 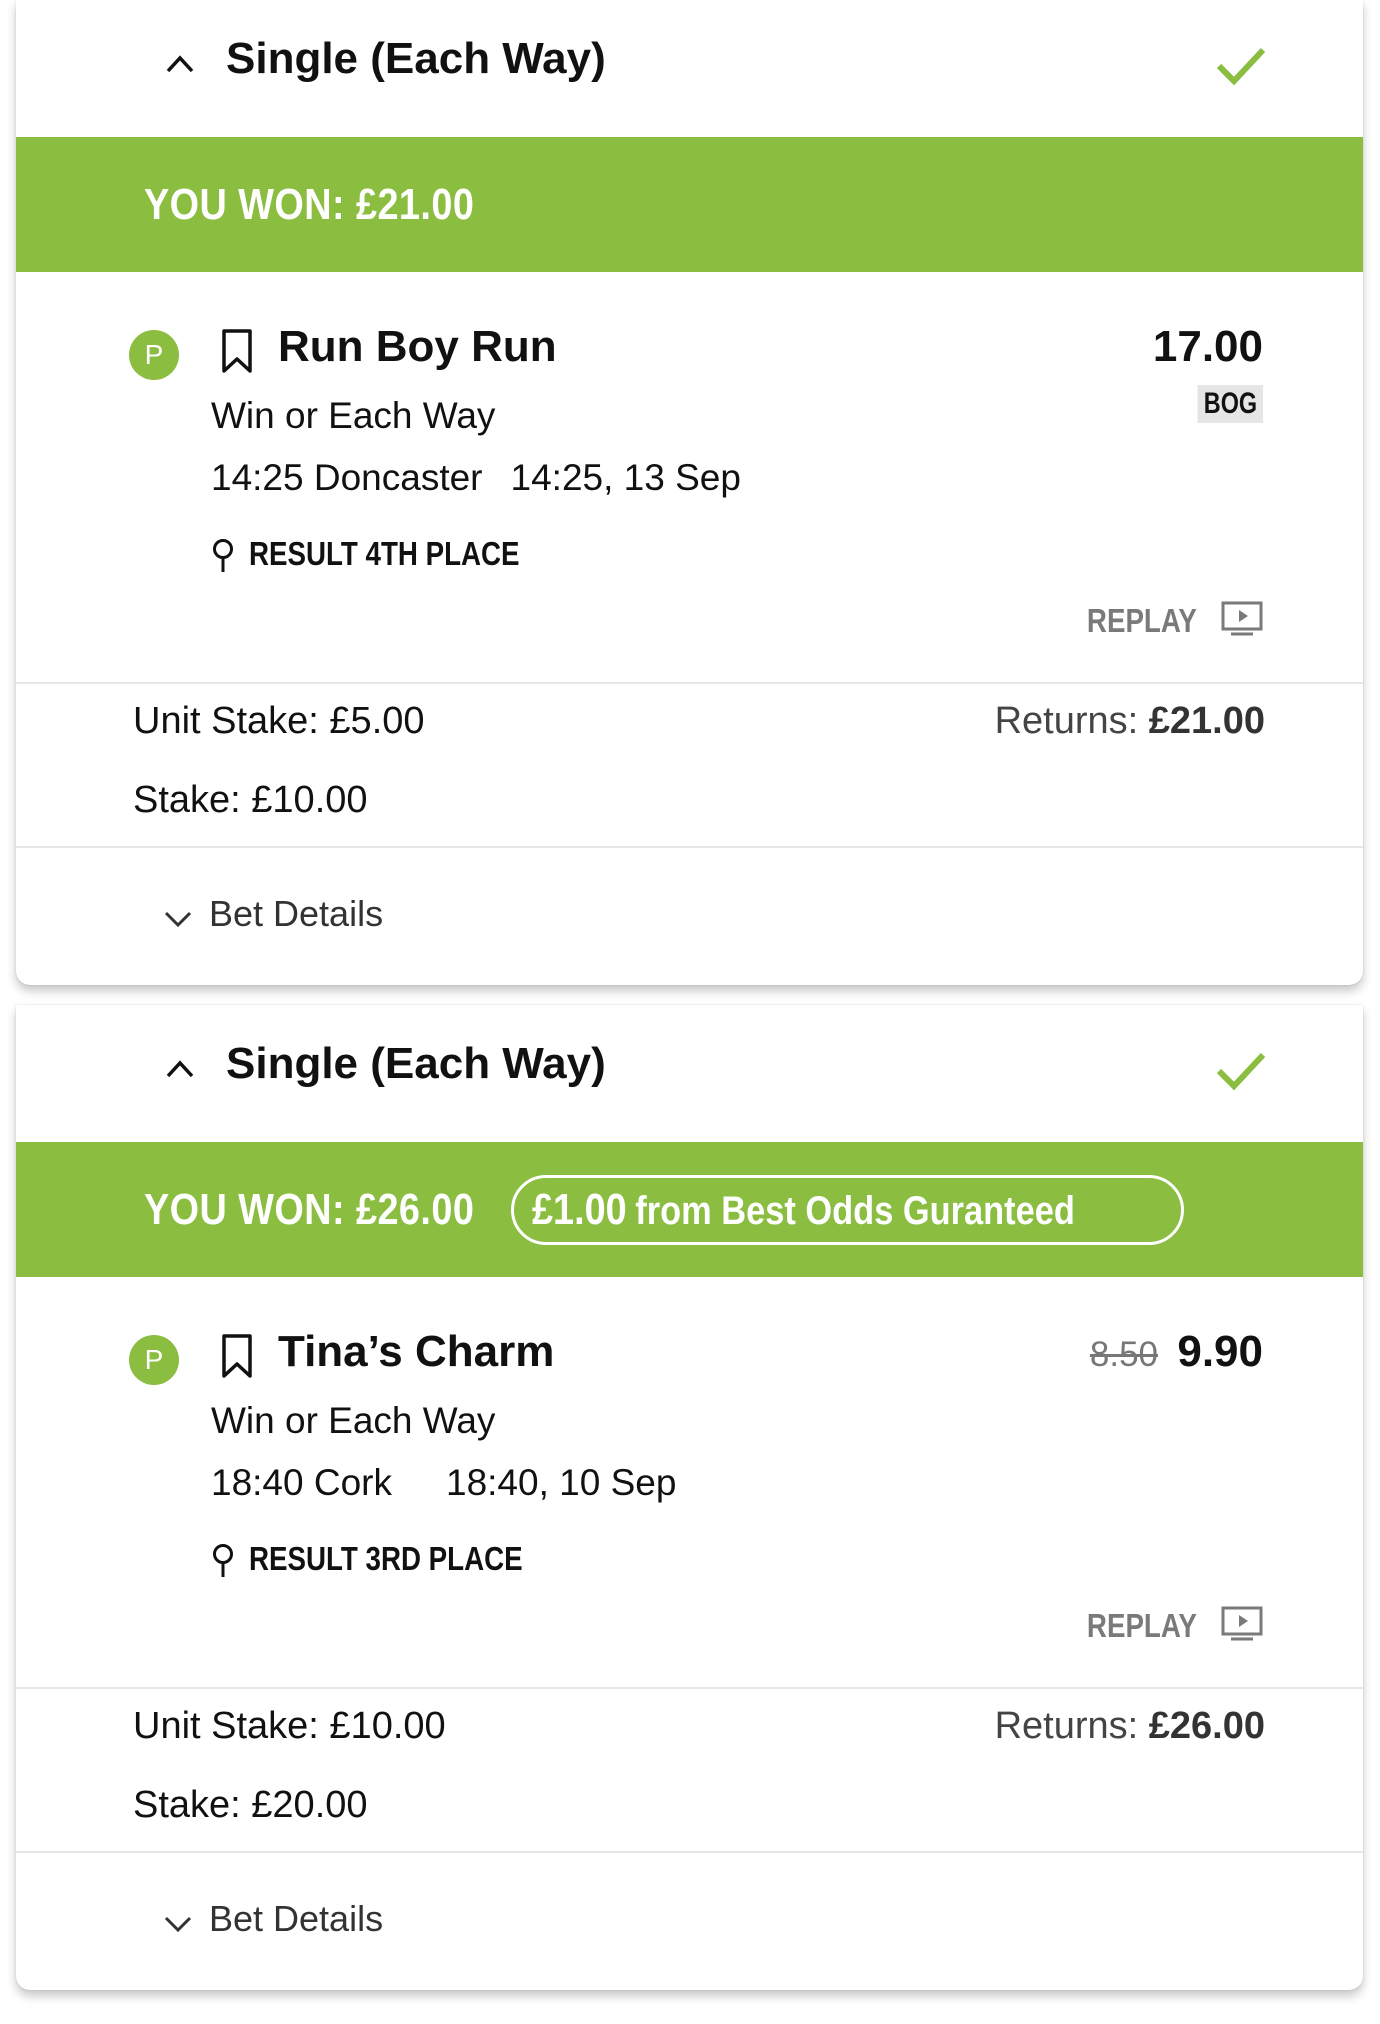 I want to click on previous-odds: 8.50, so click(x=1123, y=1354).